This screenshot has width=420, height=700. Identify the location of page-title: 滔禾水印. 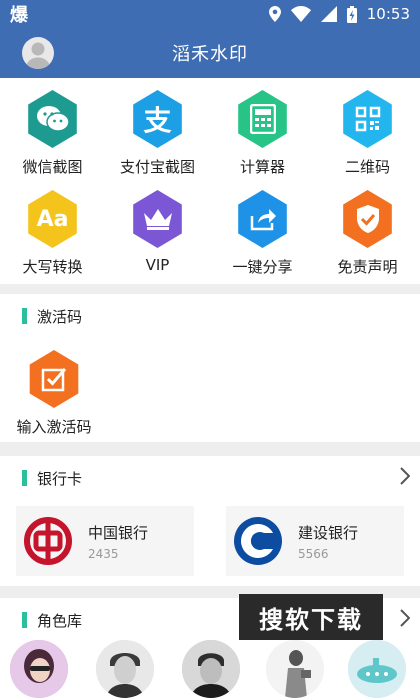
(210, 54).